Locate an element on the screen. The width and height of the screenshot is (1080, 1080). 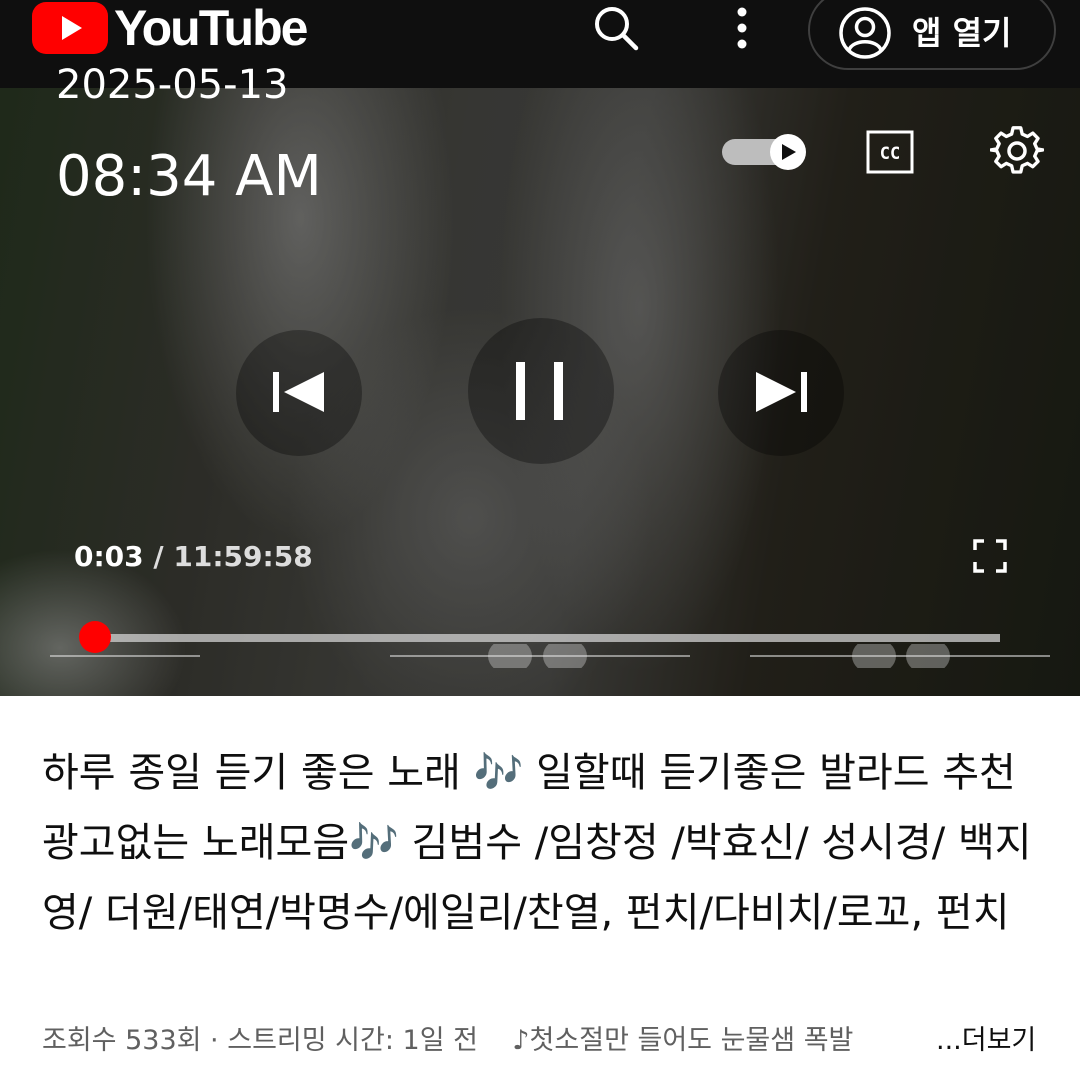
search-icon is located at coordinates (617, 29).